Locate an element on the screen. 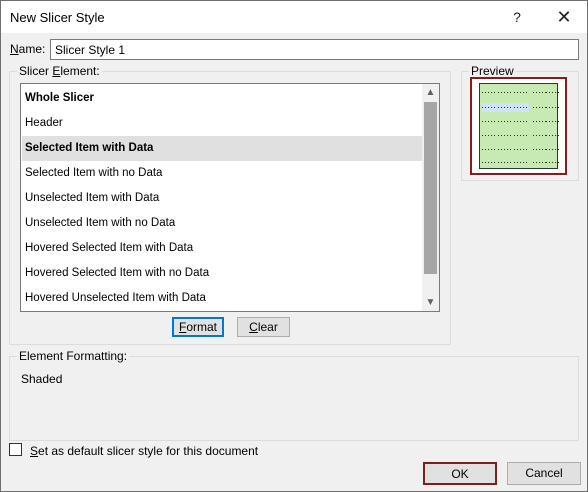 The image size is (588, 492). slicer-preview is located at coordinates (520, 126).